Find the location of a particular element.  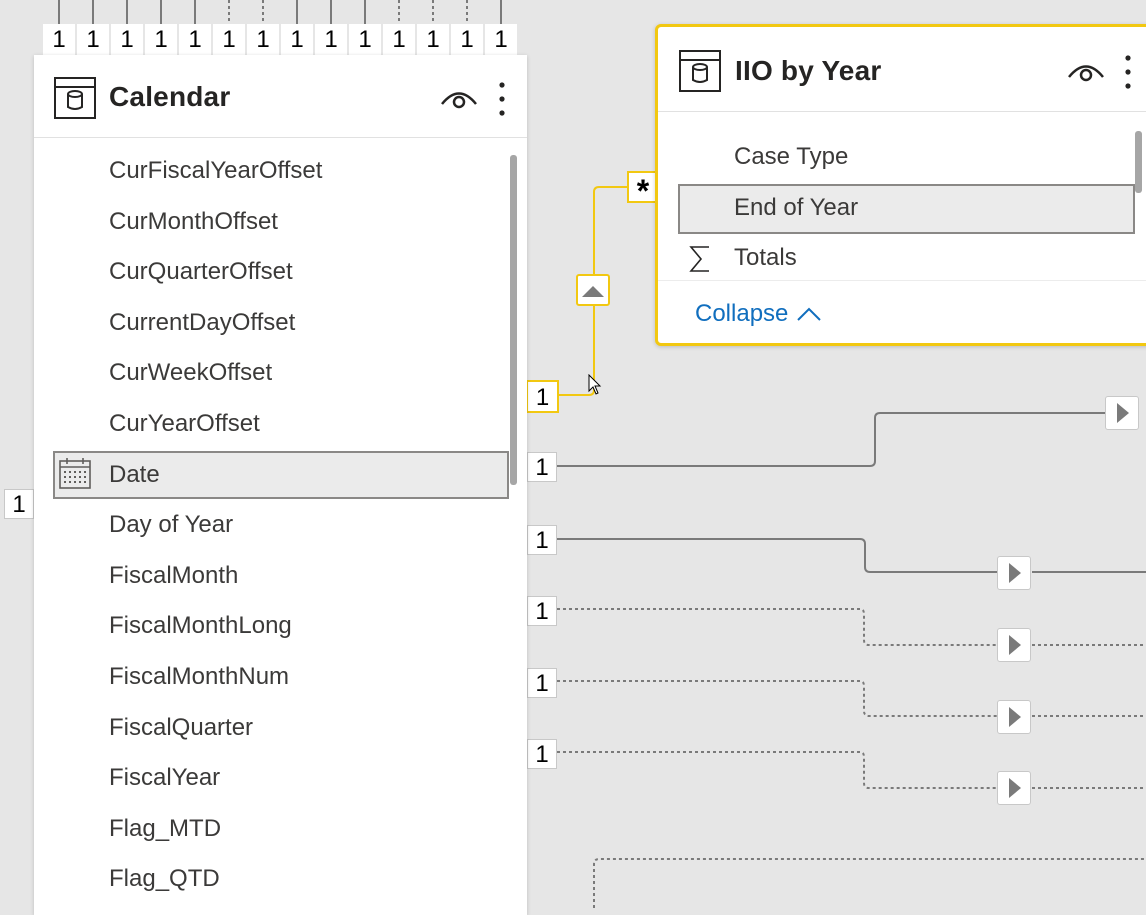

field-label: CurWeekOffset is located at coordinates (191, 373).